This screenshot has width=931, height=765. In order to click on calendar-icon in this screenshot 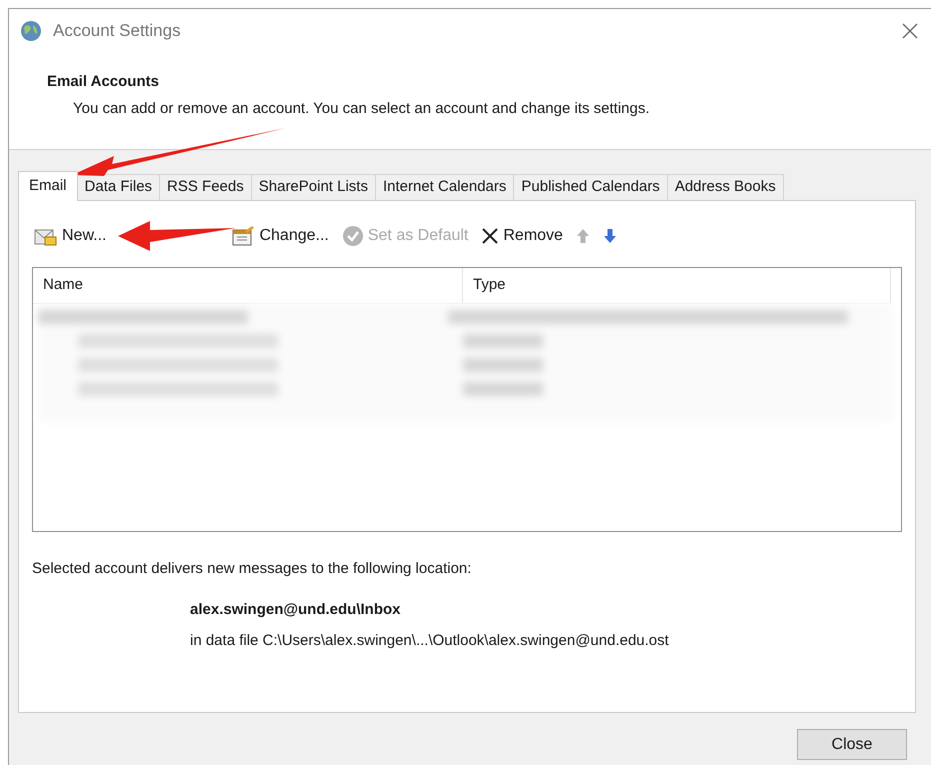, I will do `click(243, 236)`.